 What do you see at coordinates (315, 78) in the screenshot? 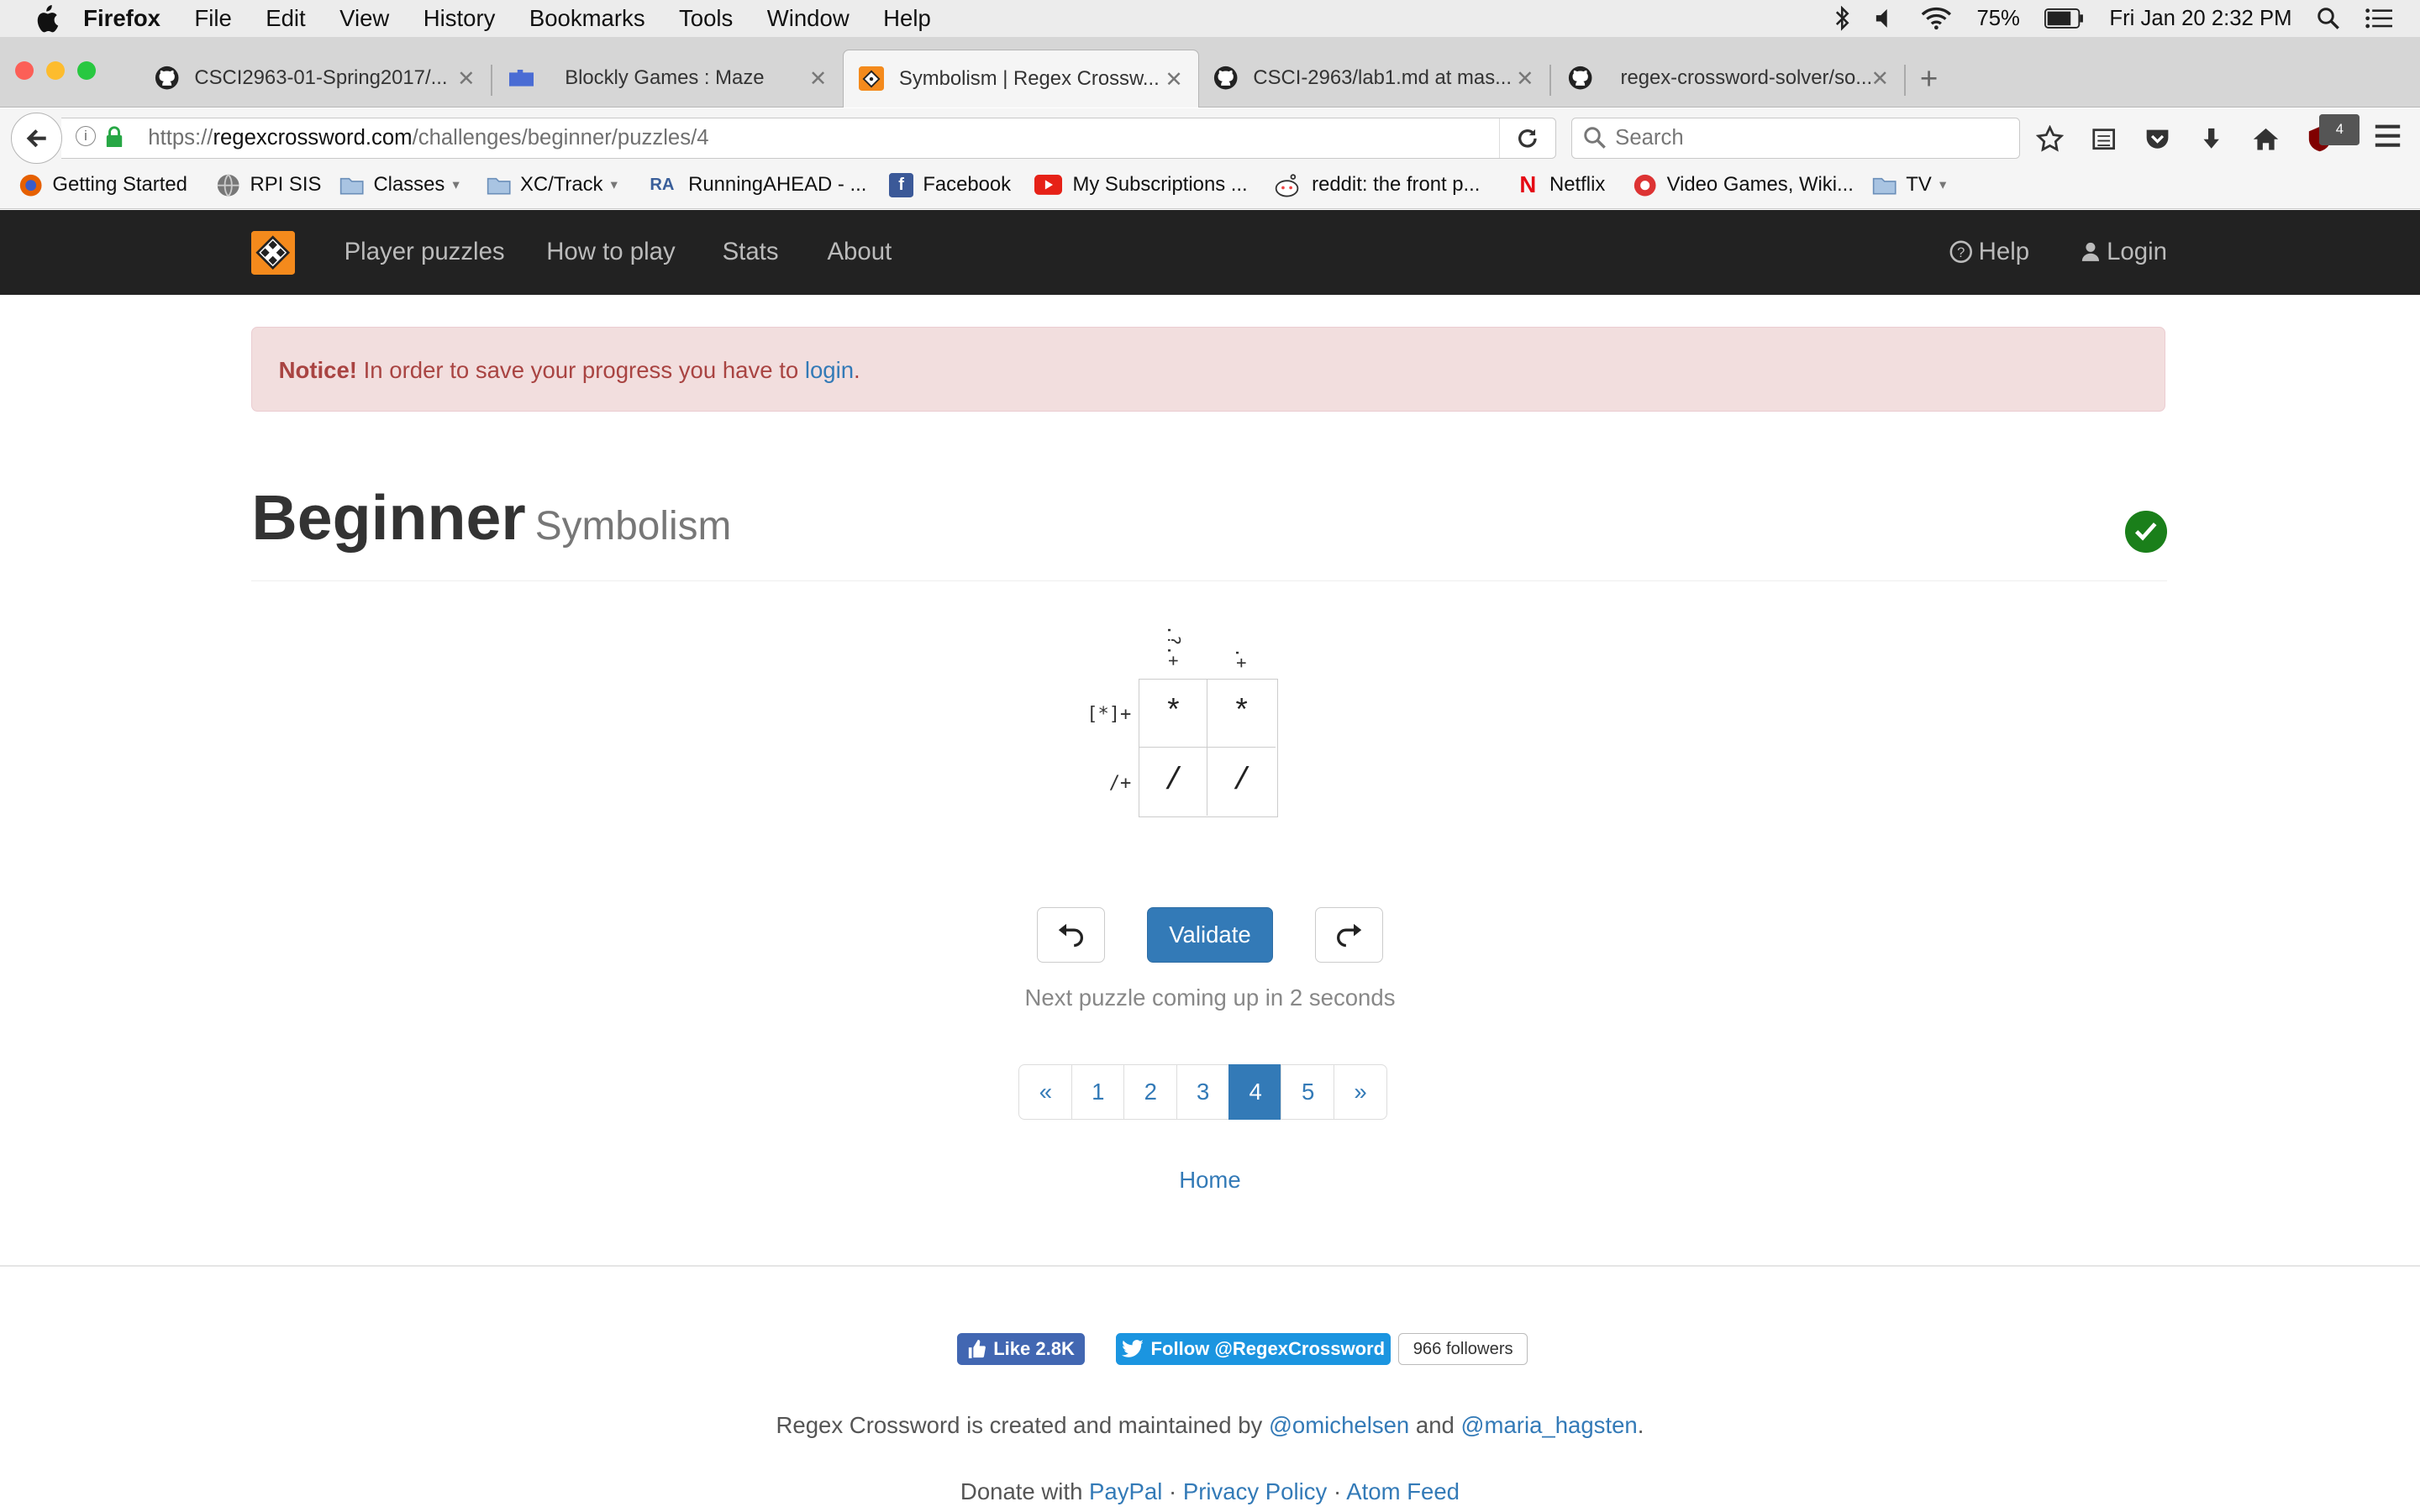
I see `tab-csci2963: CSCI2963-01-Spring2017/... ✕` at bounding box center [315, 78].